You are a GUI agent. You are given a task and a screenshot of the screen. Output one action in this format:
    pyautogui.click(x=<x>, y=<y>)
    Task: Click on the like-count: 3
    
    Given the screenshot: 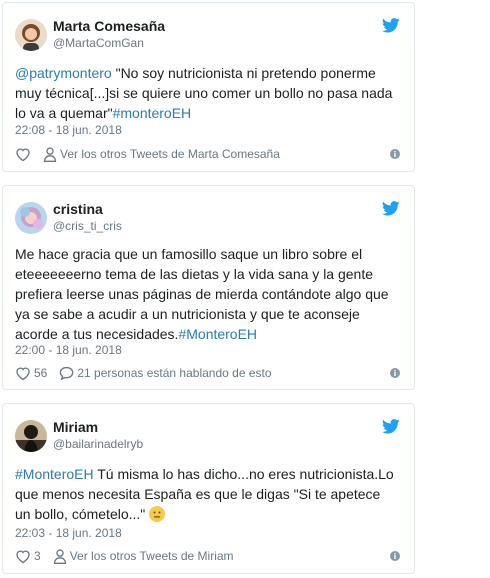 What is the action you would take?
    pyautogui.click(x=37, y=556)
    